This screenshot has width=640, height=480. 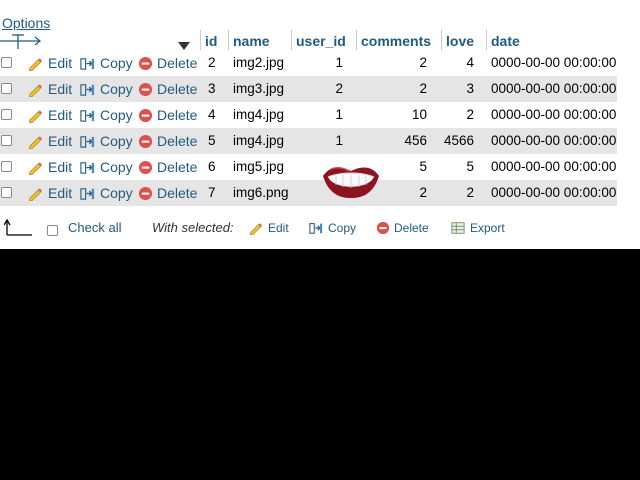 What do you see at coordinates (470, 88) in the screenshot?
I see `cell-love: 3` at bounding box center [470, 88].